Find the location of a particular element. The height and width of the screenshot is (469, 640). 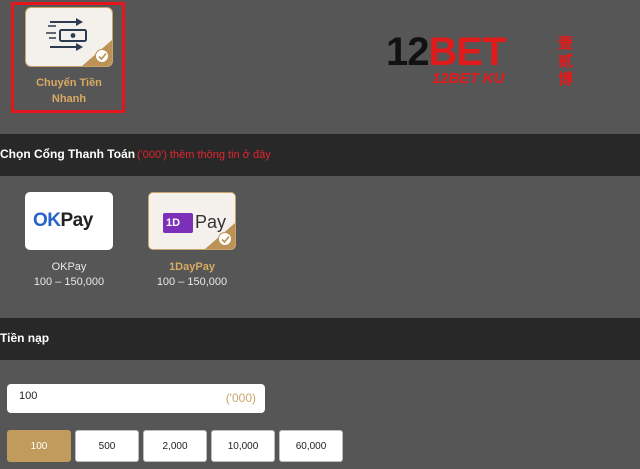

amount-chip-60000: 60,000 is located at coordinates (311, 446).